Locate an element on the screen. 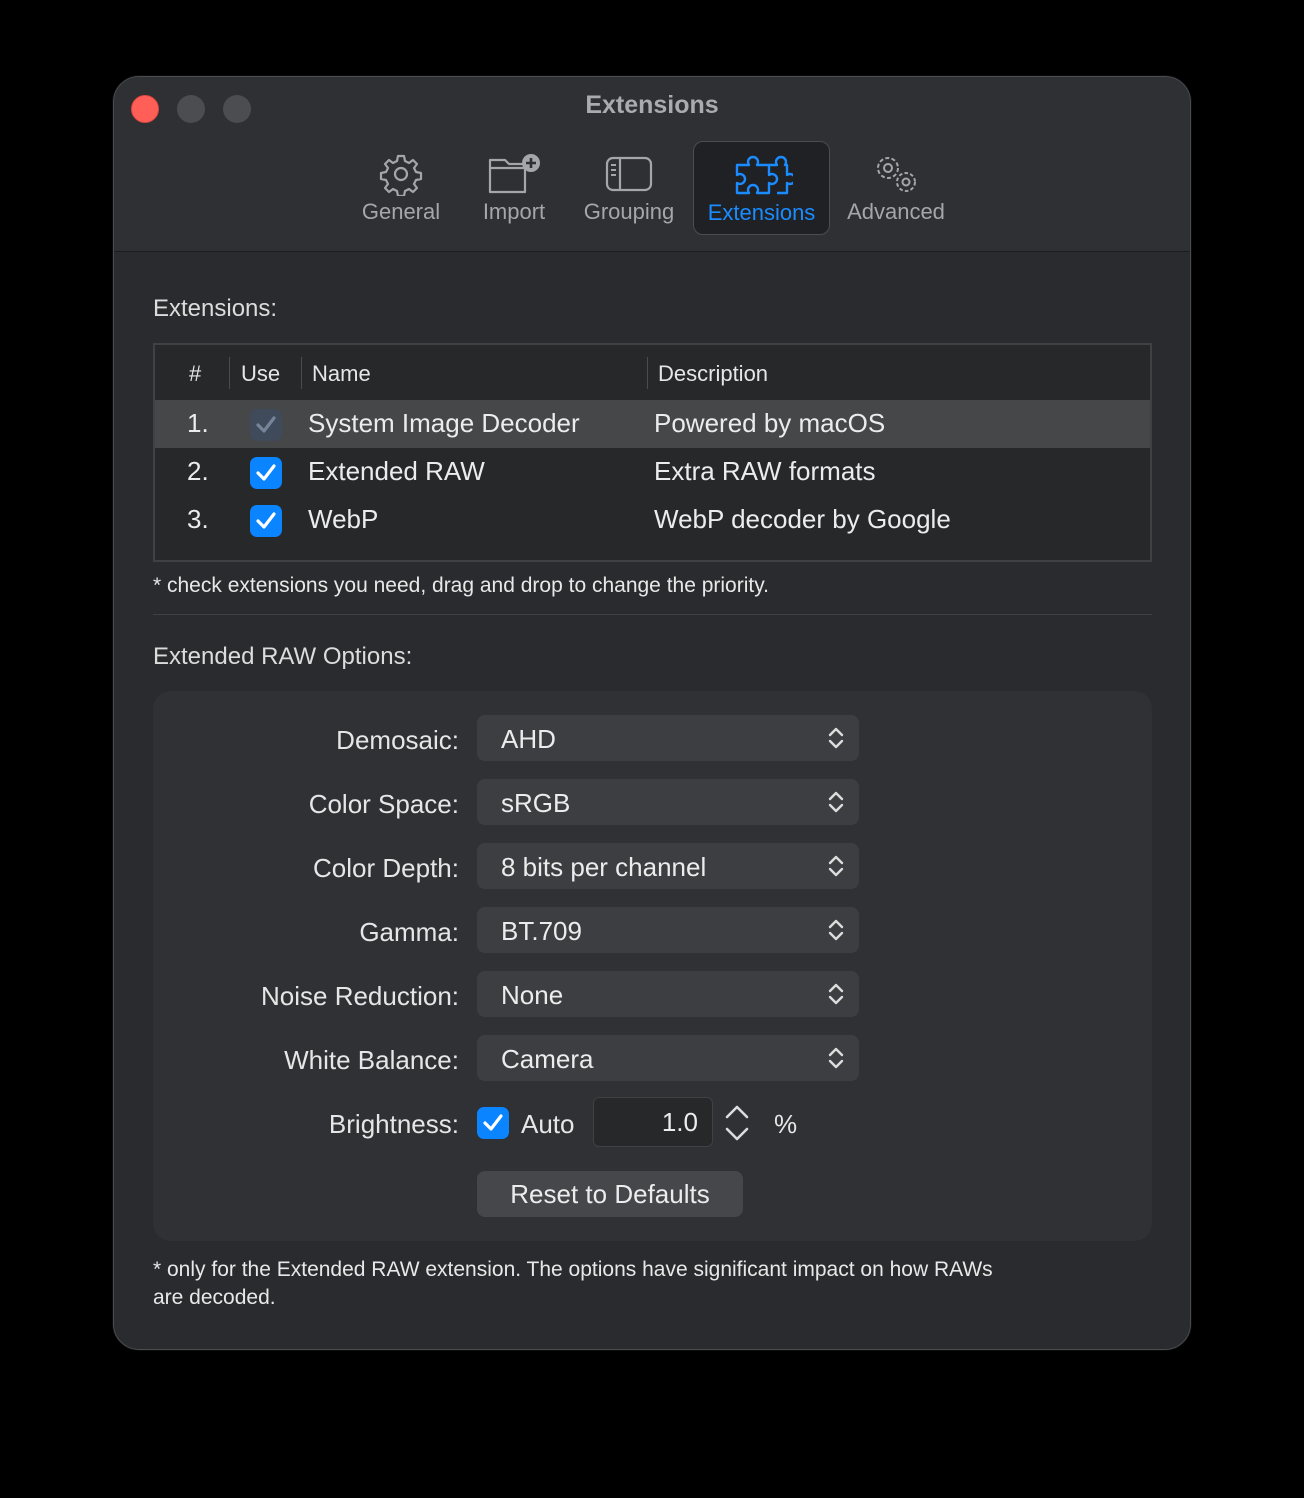  white-balance-label: White Balance: is located at coordinates (371, 1060).